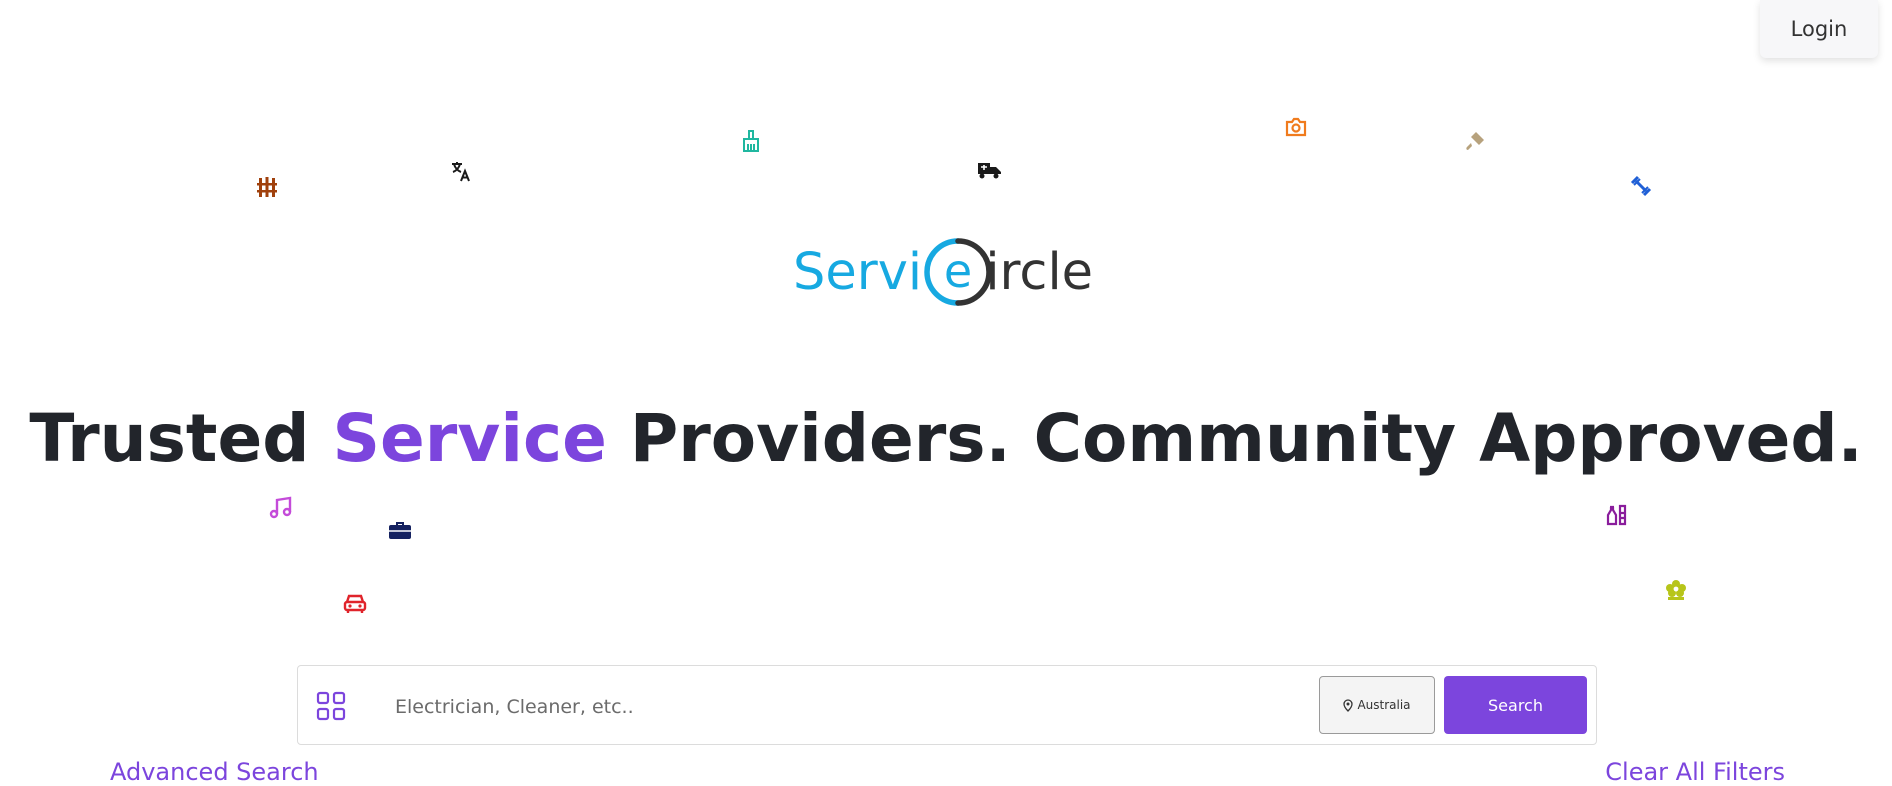 The width and height of the screenshot is (1892, 786). What do you see at coordinates (355, 603) in the screenshot?
I see `car-icon` at bounding box center [355, 603].